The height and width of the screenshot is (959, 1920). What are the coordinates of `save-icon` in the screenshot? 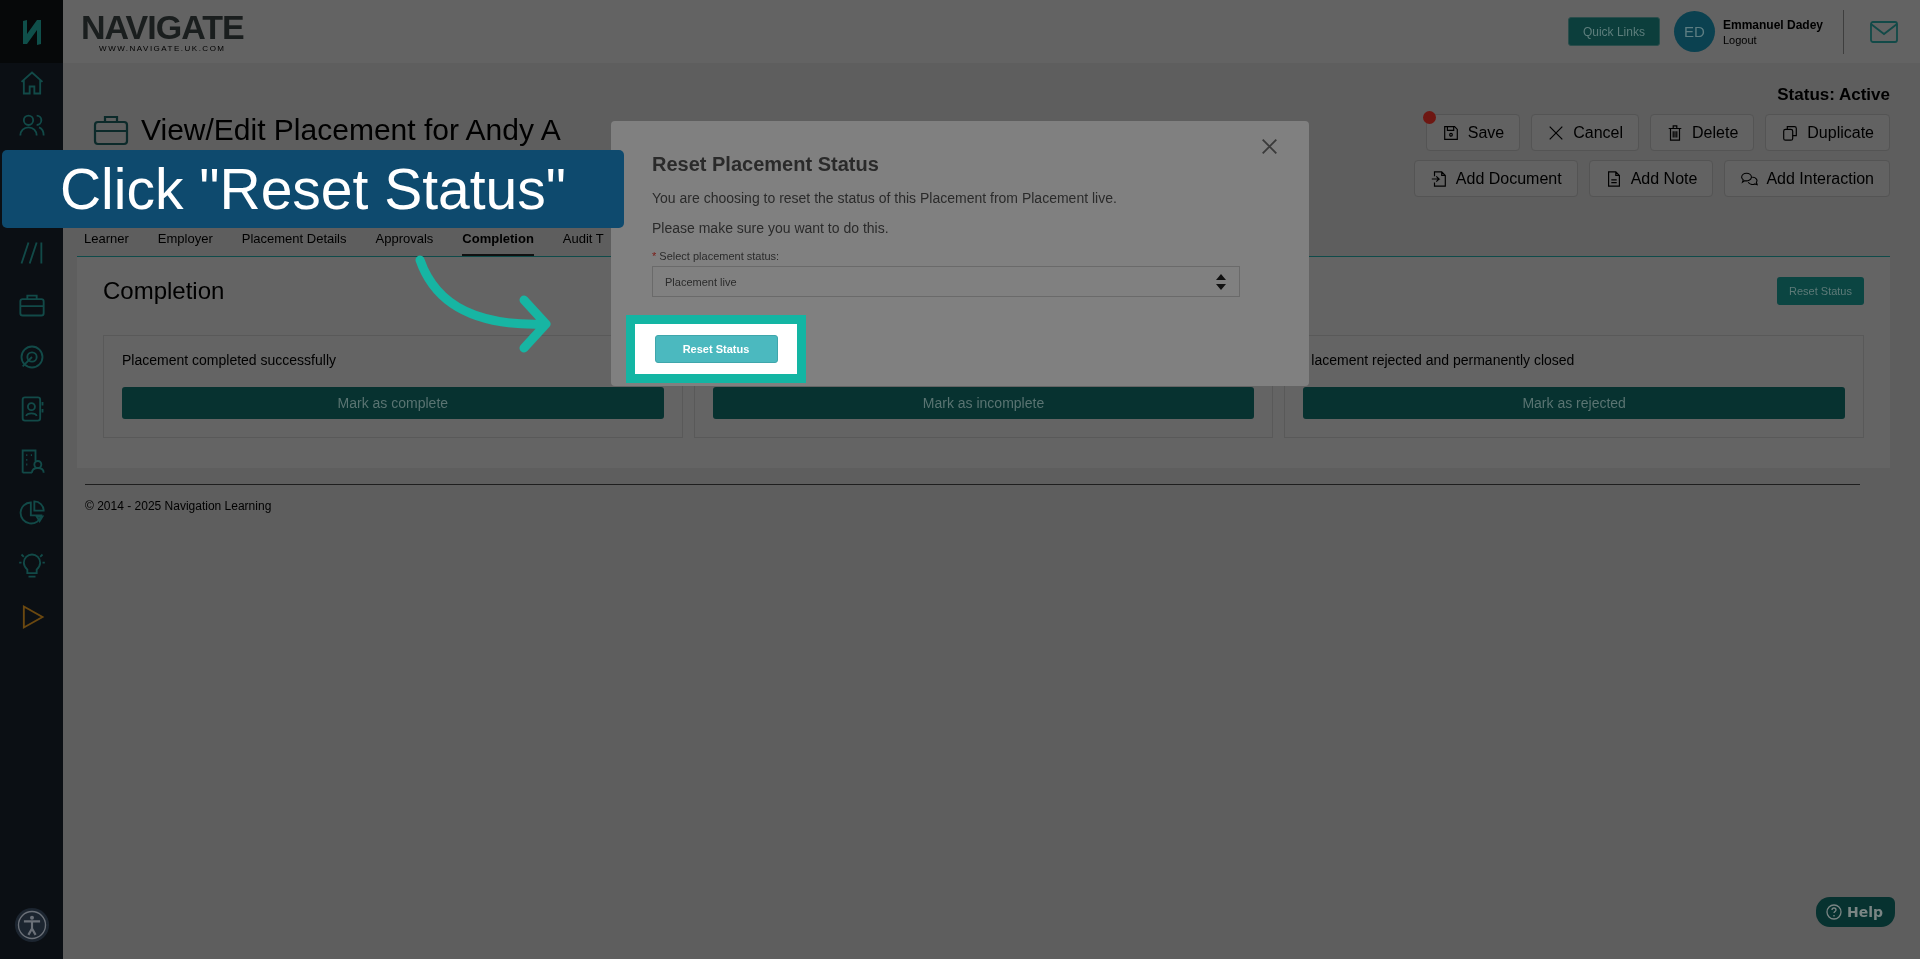 It's located at (1450, 132).